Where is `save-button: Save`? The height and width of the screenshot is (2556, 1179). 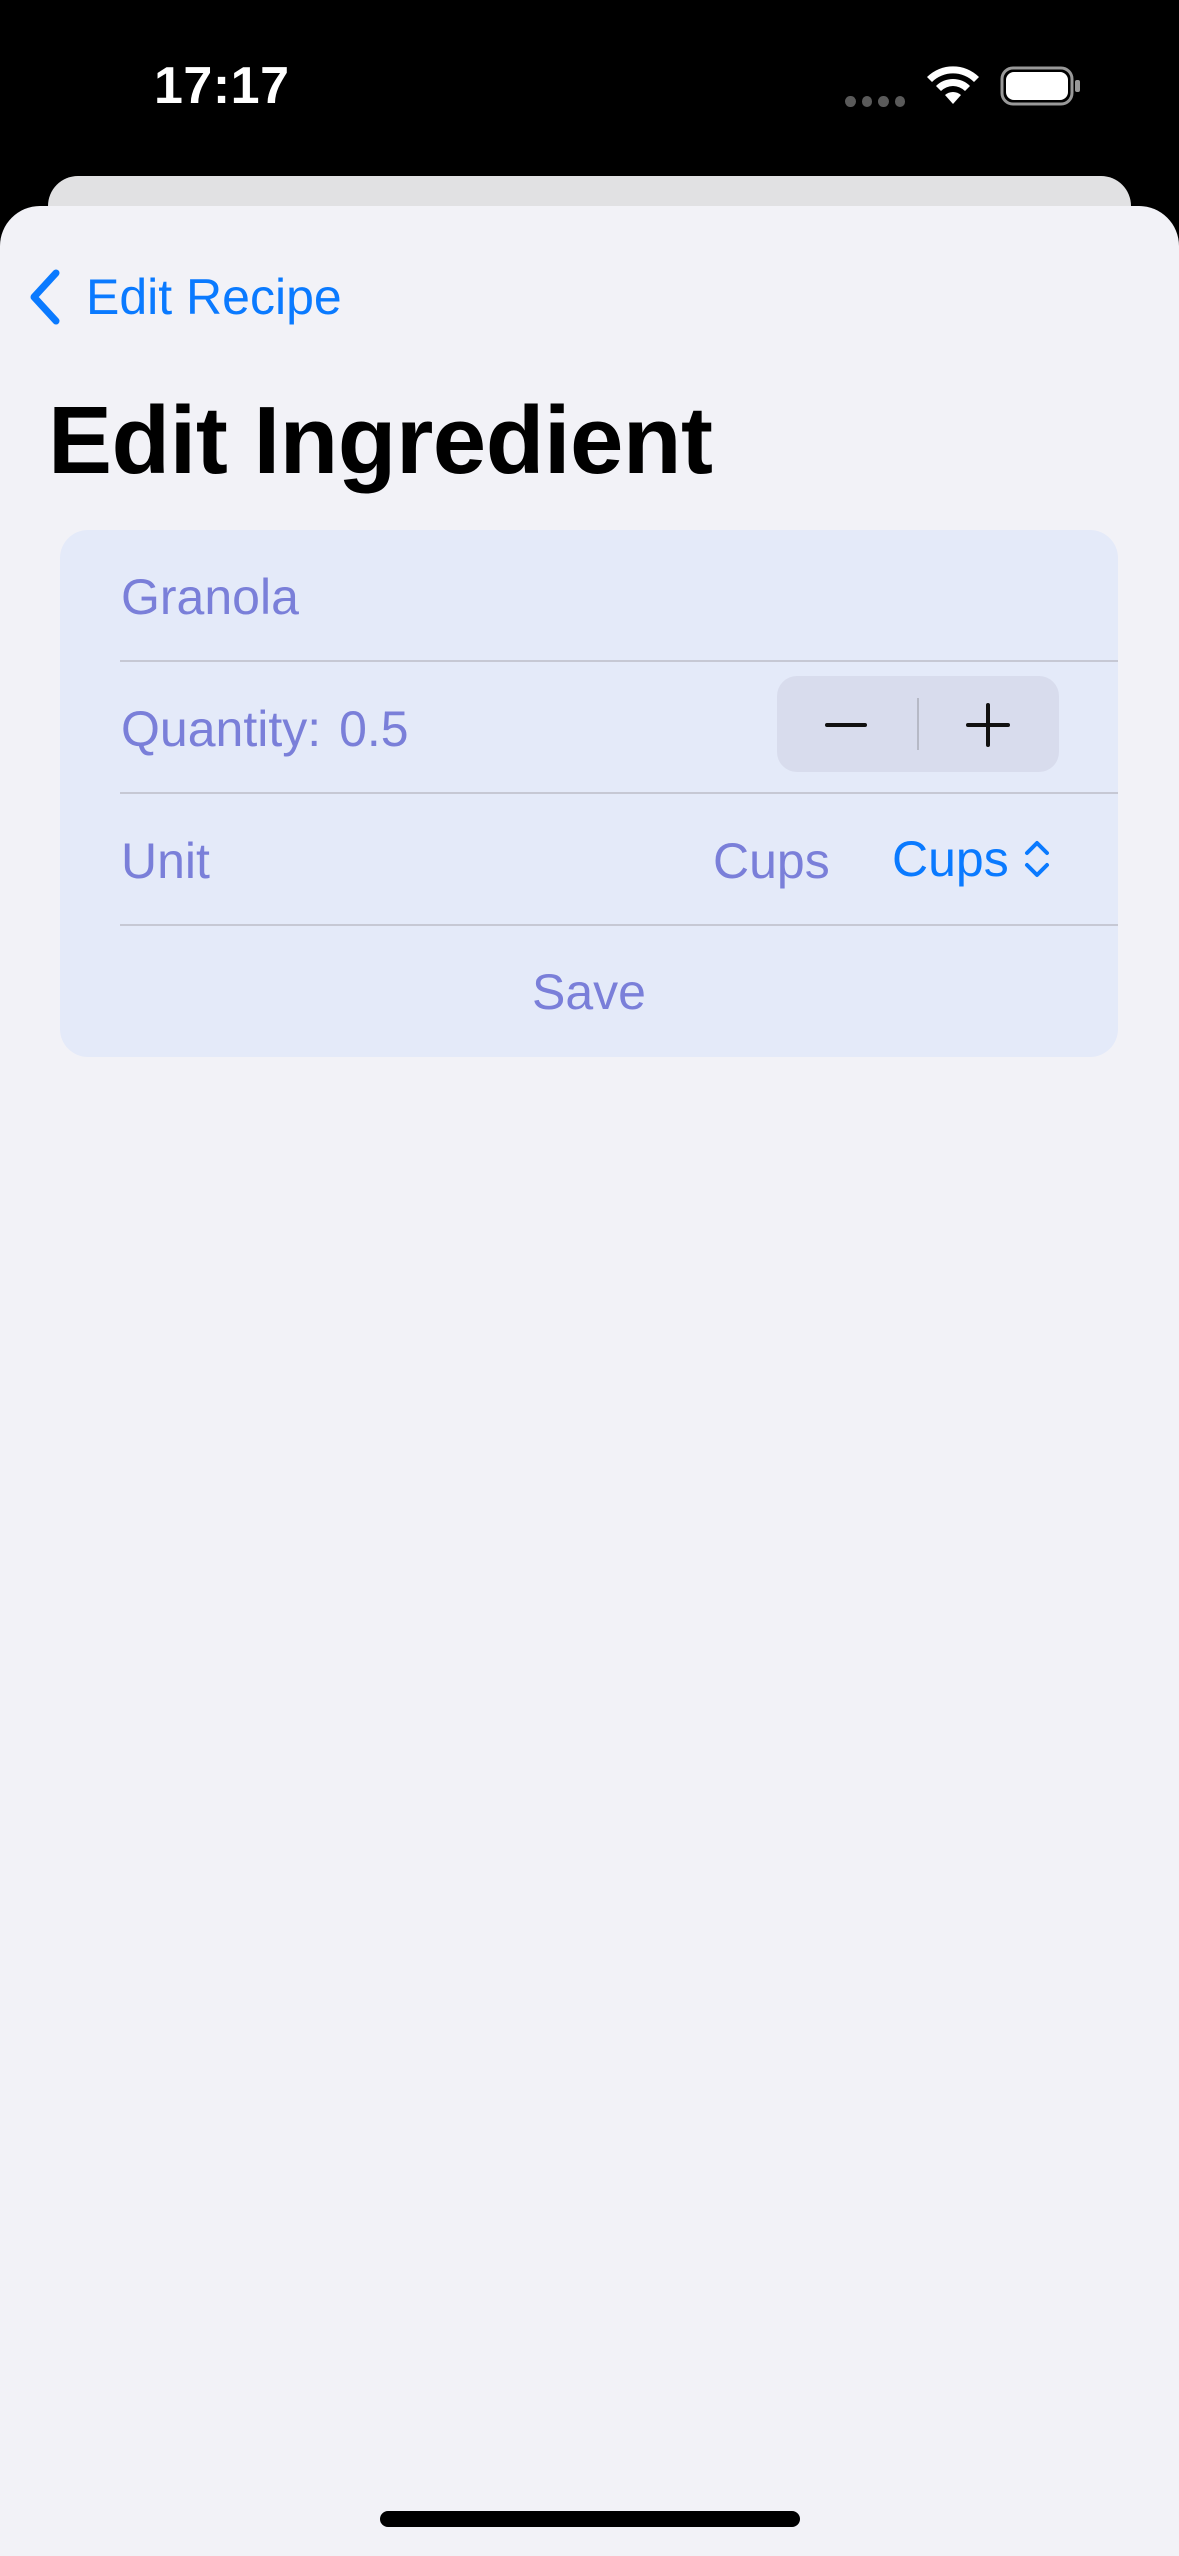 save-button: Save is located at coordinates (589, 991).